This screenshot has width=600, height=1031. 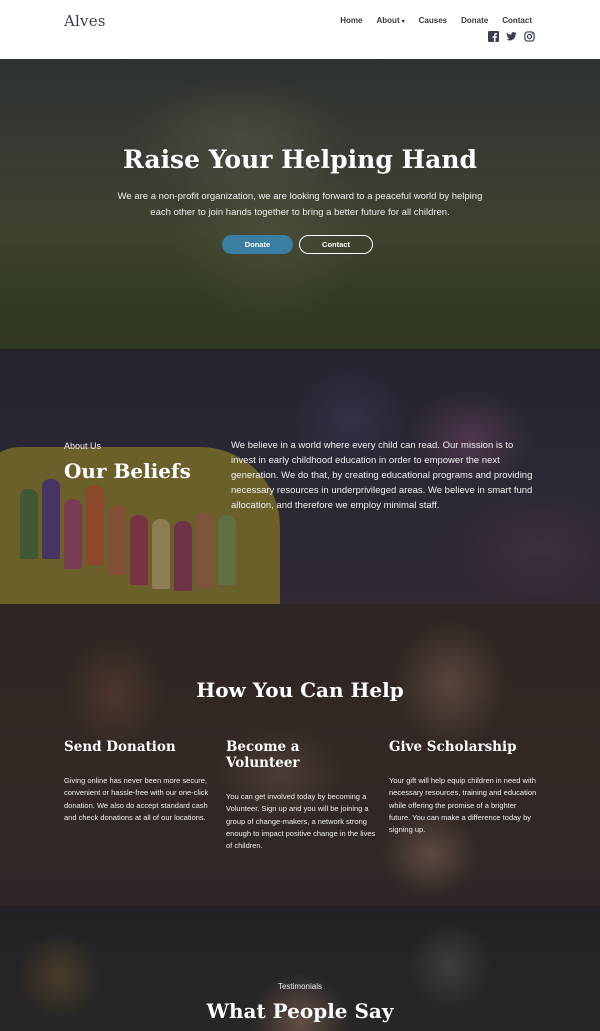 What do you see at coordinates (529, 36) in the screenshot?
I see `instagram-icon` at bounding box center [529, 36].